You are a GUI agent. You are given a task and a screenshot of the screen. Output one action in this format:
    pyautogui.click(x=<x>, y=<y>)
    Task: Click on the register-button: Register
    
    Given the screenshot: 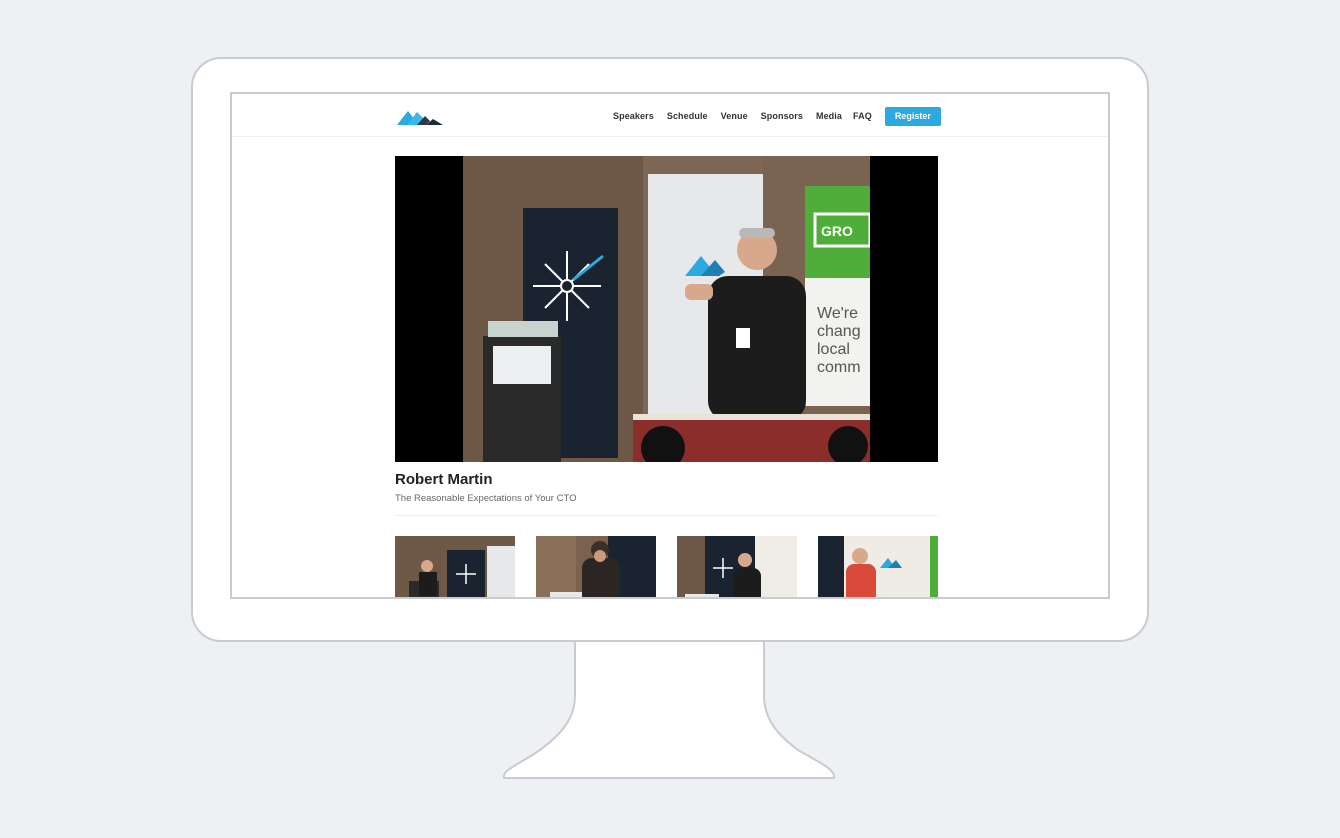 What is the action you would take?
    pyautogui.click(x=912, y=116)
    